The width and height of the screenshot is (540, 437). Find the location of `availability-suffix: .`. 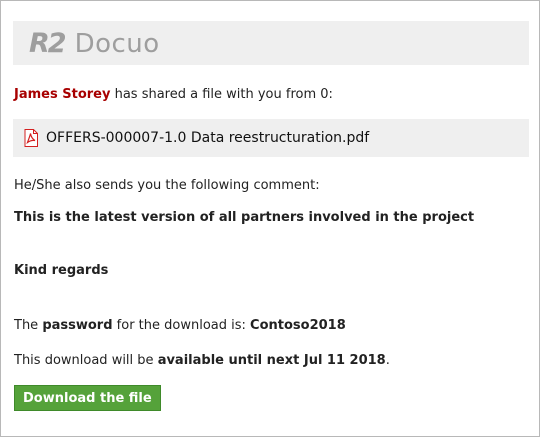

availability-suffix: . is located at coordinates (387, 360).